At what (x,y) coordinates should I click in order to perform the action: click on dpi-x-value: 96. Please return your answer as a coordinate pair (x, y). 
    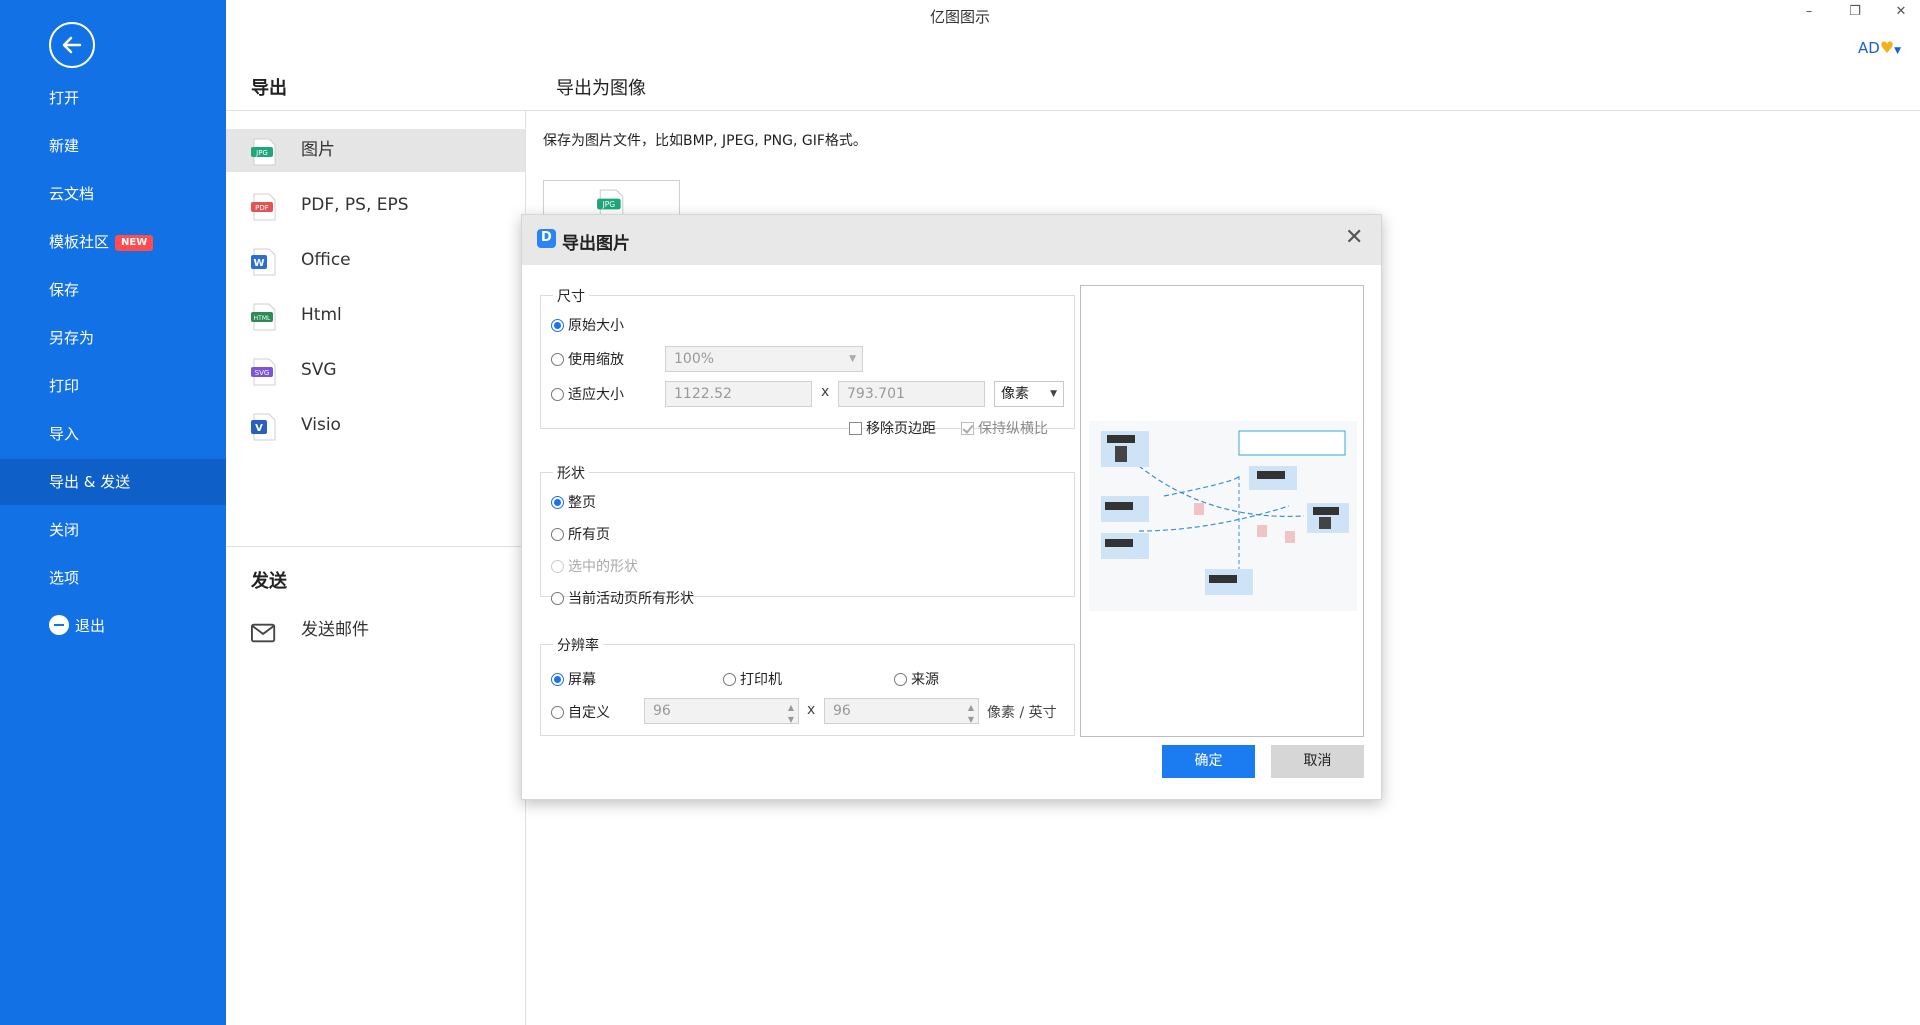
    Looking at the image, I should click on (662, 711).